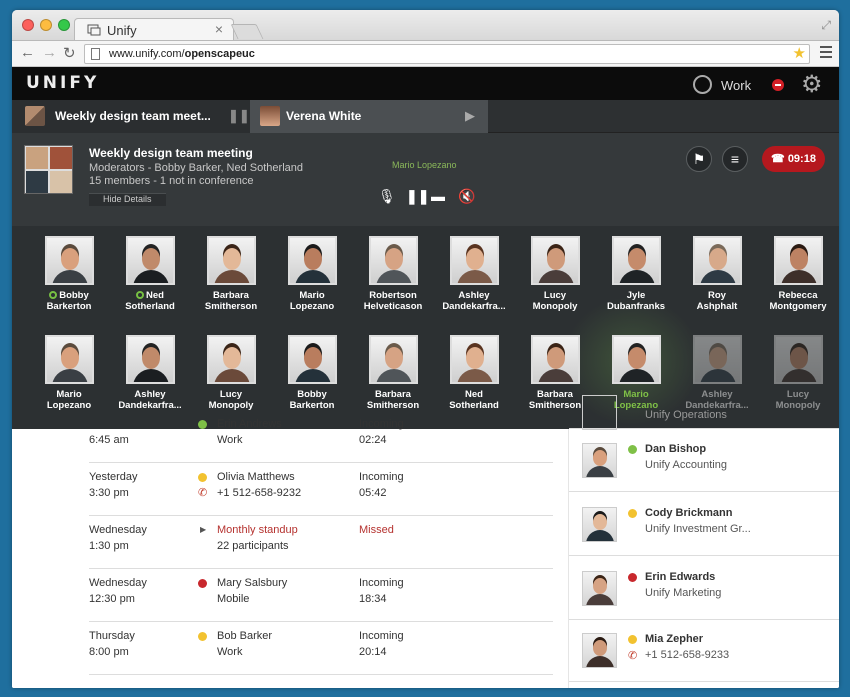  I want to click on minimize-window-button, so click(46, 25).